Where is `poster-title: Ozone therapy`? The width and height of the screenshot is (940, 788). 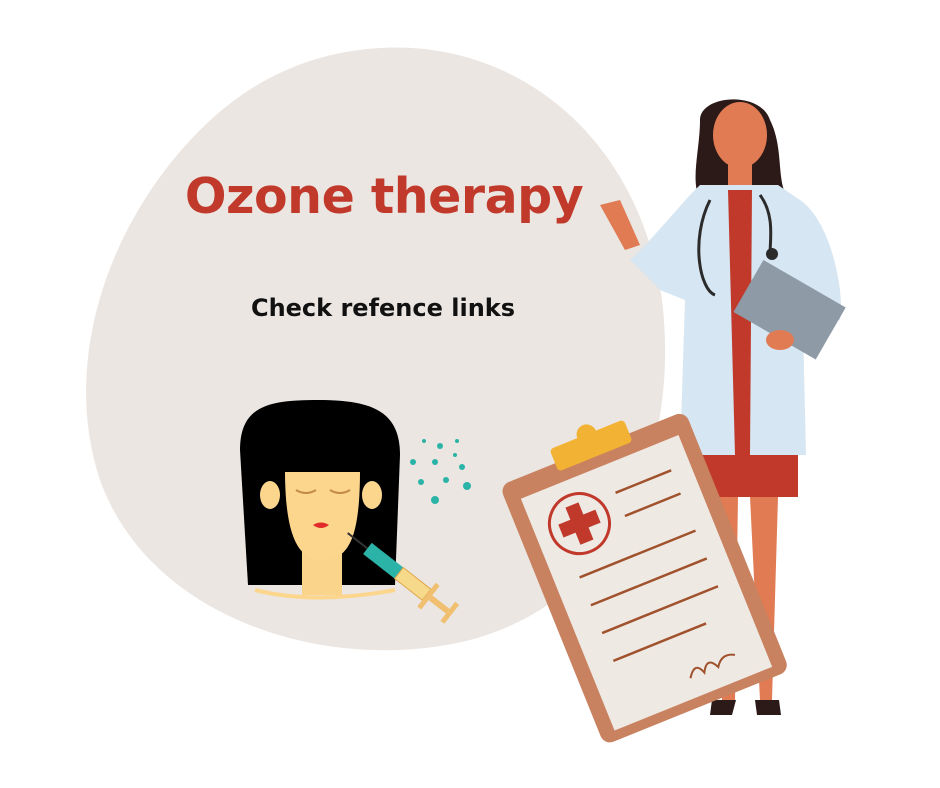
poster-title: Ozone therapy is located at coordinates (384, 196).